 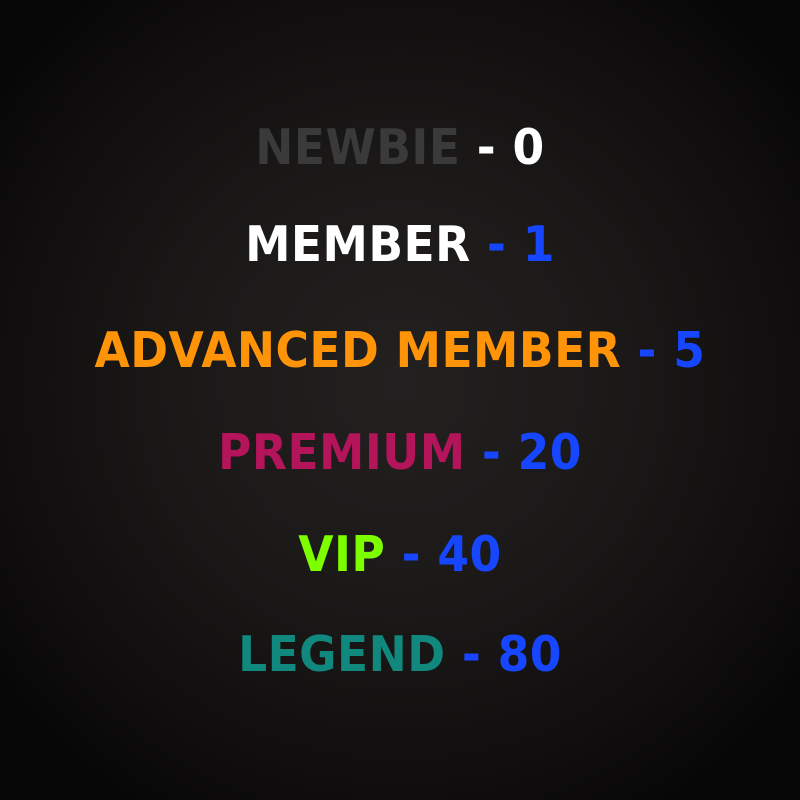 I want to click on rank-row-newbie: NEWBIE - 0, so click(x=400, y=148).